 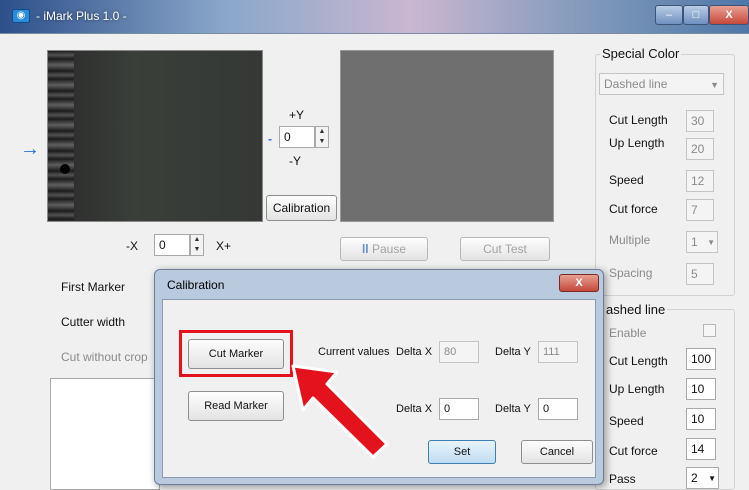 I want to click on plus-x-label: X+, so click(x=224, y=246).